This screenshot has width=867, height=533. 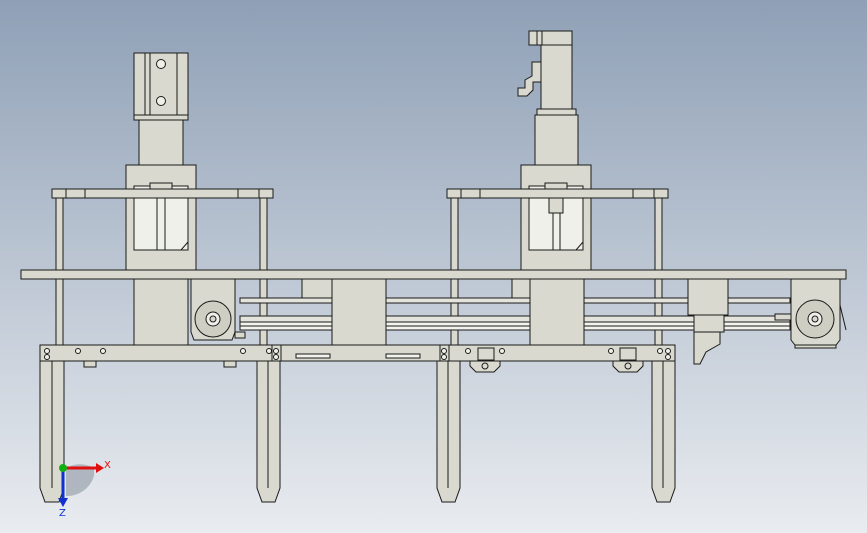 What do you see at coordinates (556, 70) in the screenshot?
I see `right-servo-motor` at bounding box center [556, 70].